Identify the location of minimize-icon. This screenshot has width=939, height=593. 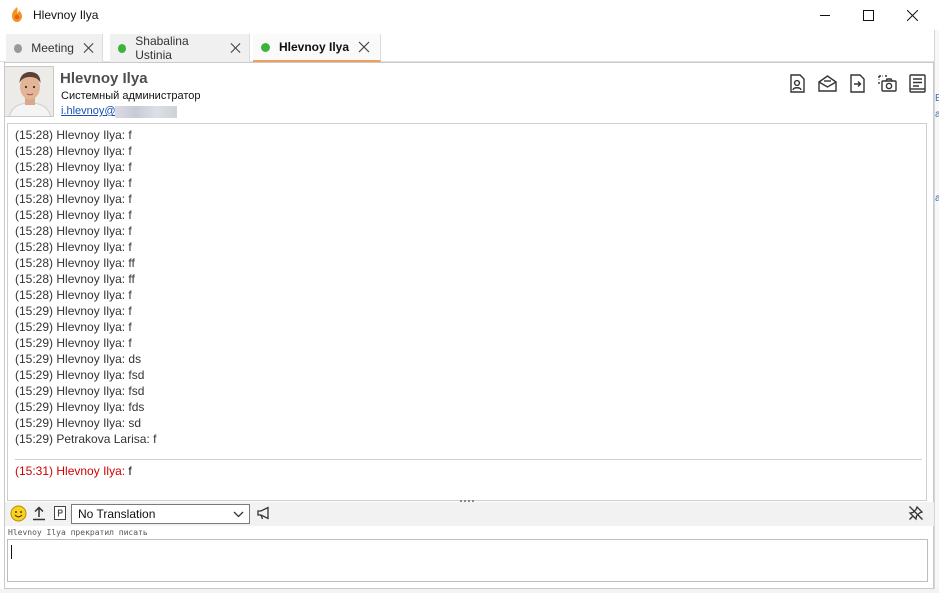
(824, 15).